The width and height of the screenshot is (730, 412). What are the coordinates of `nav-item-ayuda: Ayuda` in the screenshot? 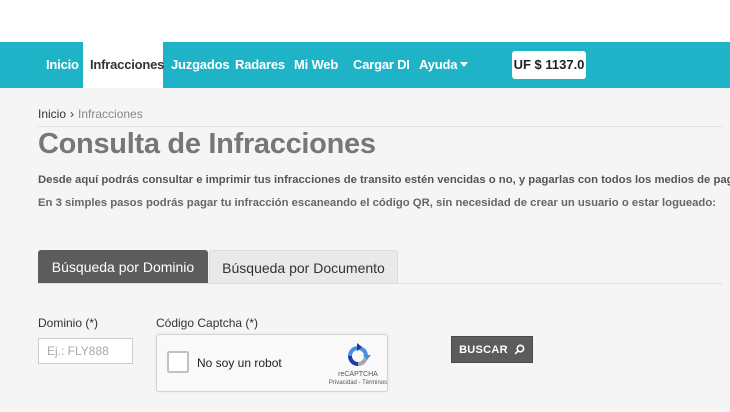 It's located at (443, 65).